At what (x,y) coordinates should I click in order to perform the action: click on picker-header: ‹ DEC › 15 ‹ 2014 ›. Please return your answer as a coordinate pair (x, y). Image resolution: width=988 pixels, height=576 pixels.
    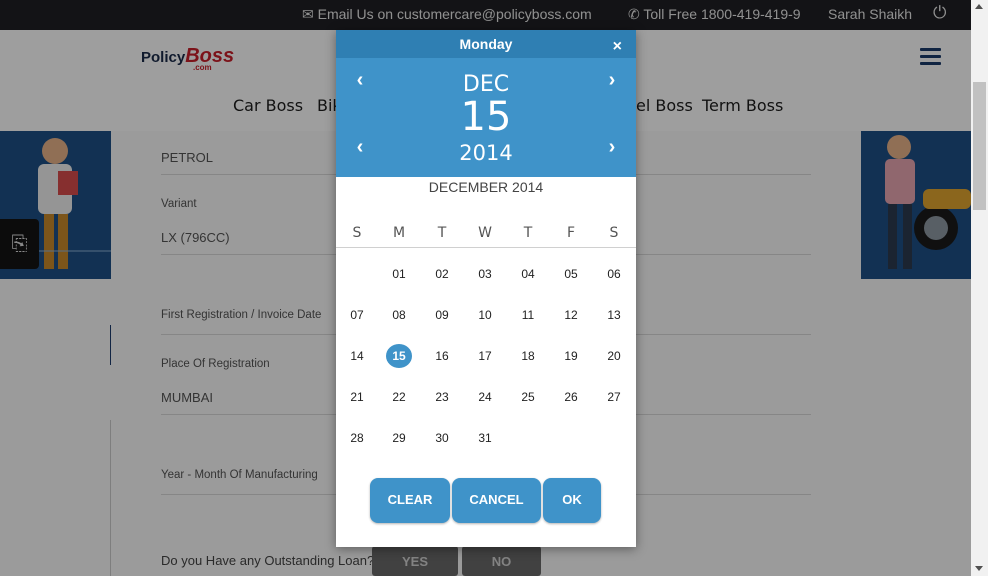
    Looking at the image, I should click on (486, 117).